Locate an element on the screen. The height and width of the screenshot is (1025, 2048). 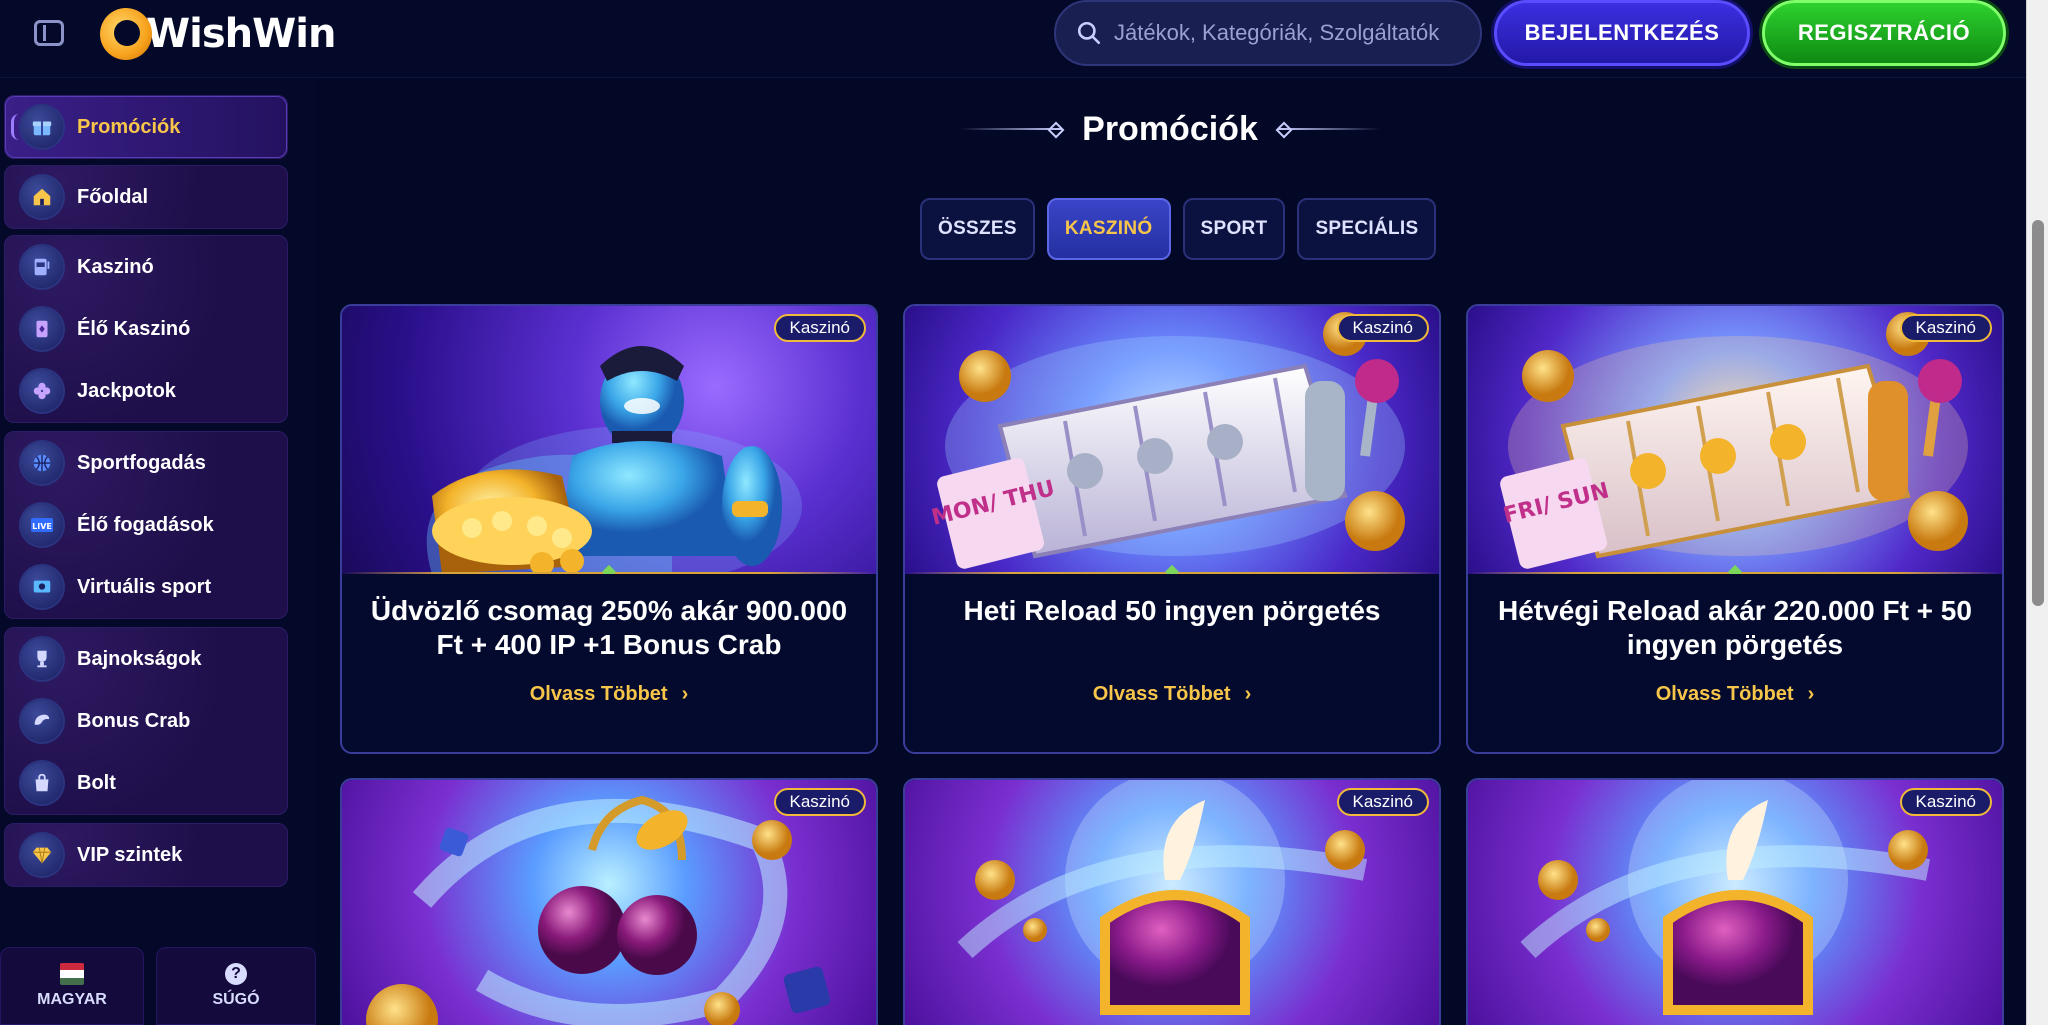
top-header: WishWin BEJELENTKEZÉS REGISZTRÁCIÓ is located at coordinates (1013, 39).